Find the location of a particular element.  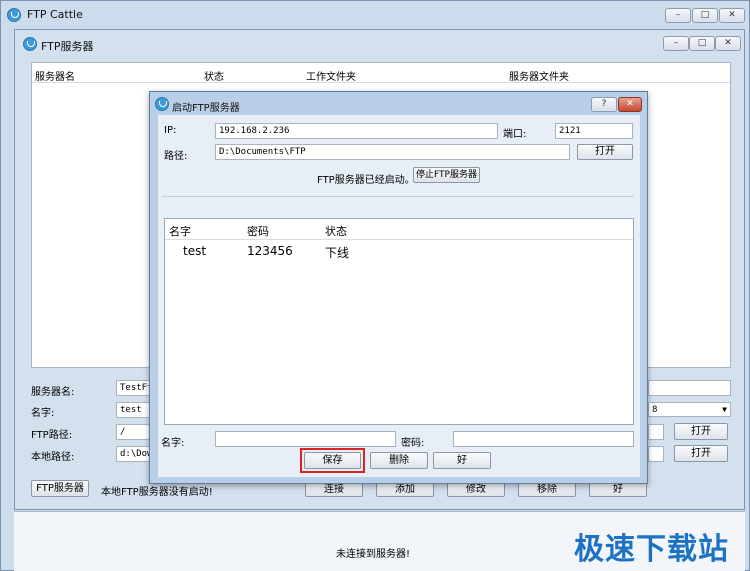

ftp-path-label: FTP路径: is located at coordinates (52, 435).